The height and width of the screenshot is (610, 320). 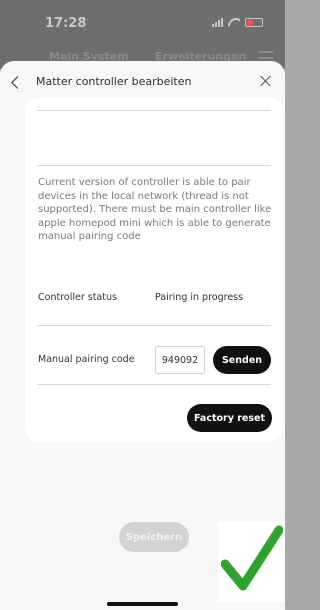 I want to click on sheet-title: Matter controller bearbeiten, so click(x=114, y=81).